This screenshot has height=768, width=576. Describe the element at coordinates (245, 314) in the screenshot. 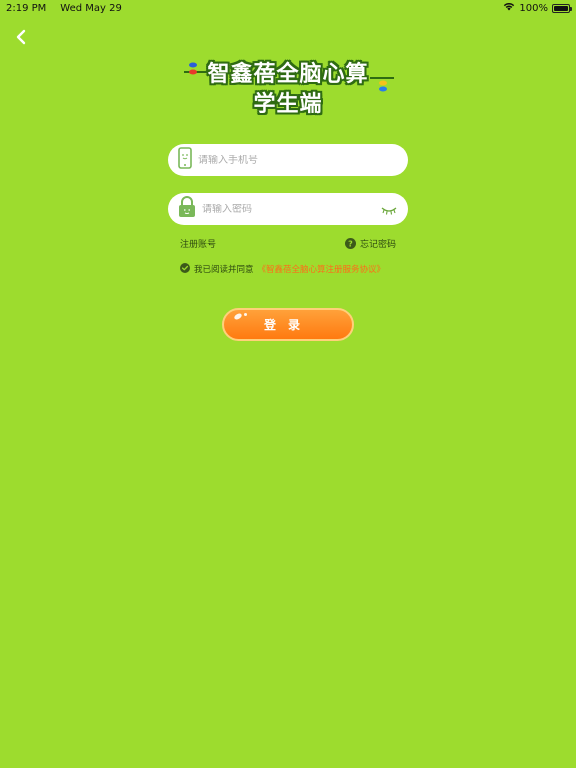

I see `button-shine-dot` at that location.